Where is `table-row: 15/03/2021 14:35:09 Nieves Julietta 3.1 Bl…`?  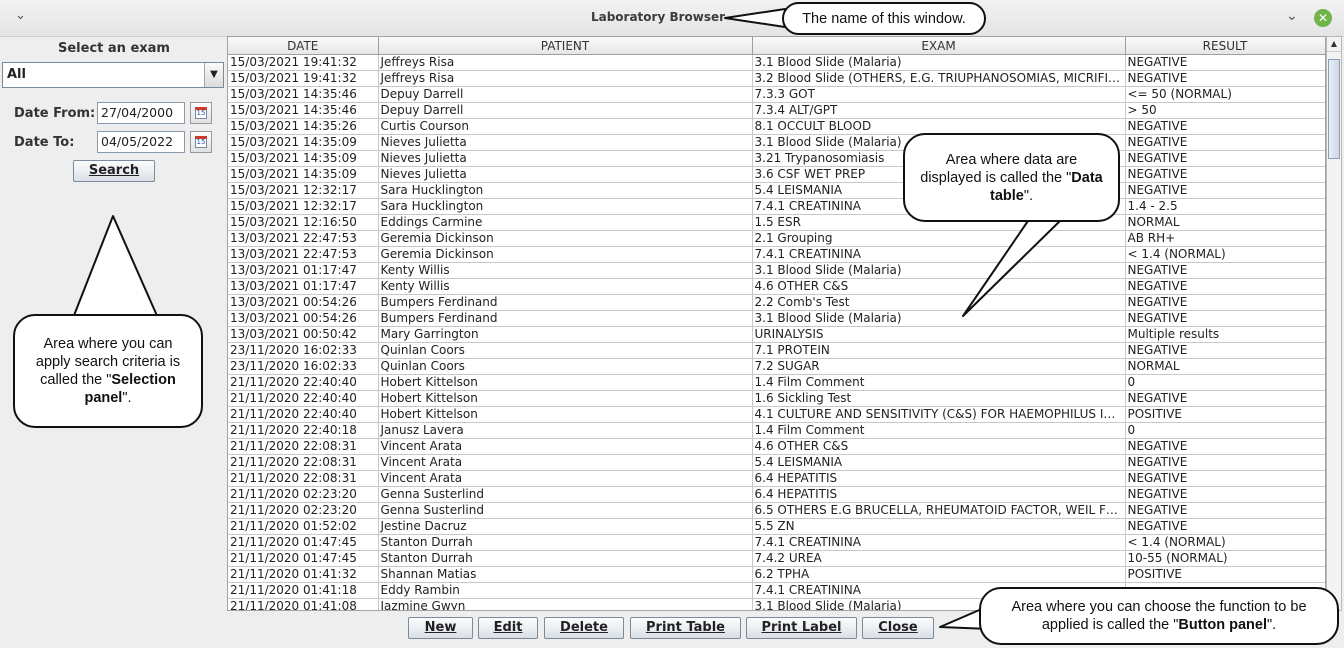
table-row: 15/03/2021 14:35:09 Nieves Julietta 3.1 Bl… is located at coordinates (776, 142).